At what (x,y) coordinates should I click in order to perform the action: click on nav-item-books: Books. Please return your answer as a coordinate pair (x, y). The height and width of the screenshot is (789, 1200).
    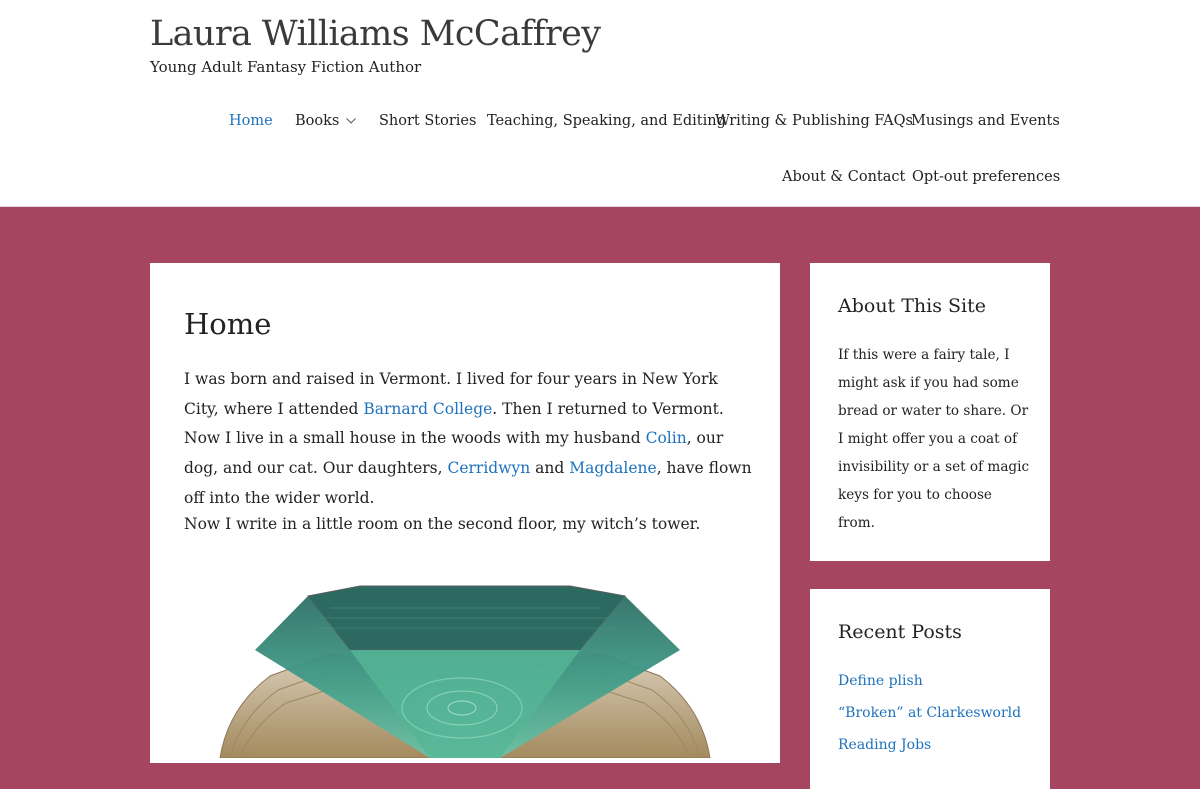
    Looking at the image, I should click on (326, 121).